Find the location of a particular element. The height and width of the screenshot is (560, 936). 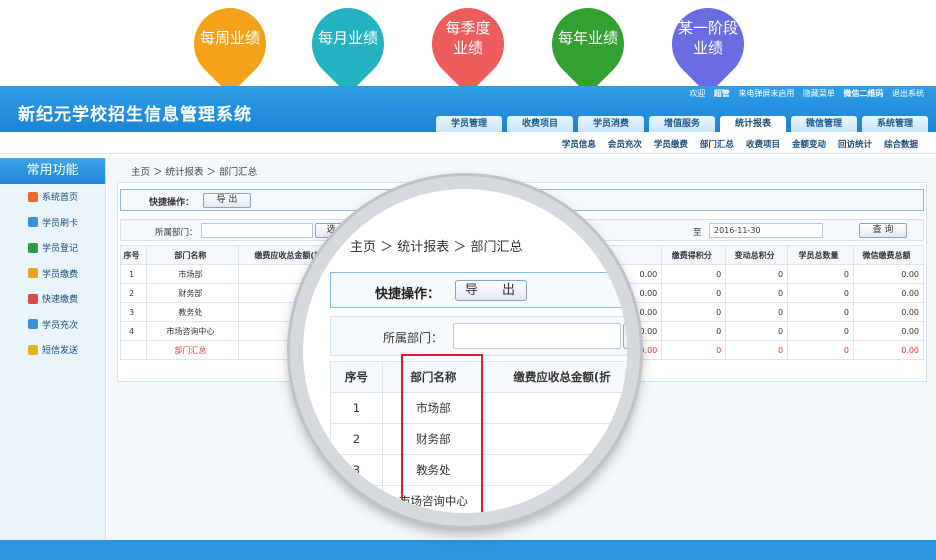

callpop-link: 来电弹屏未启用 is located at coordinates (766, 93).